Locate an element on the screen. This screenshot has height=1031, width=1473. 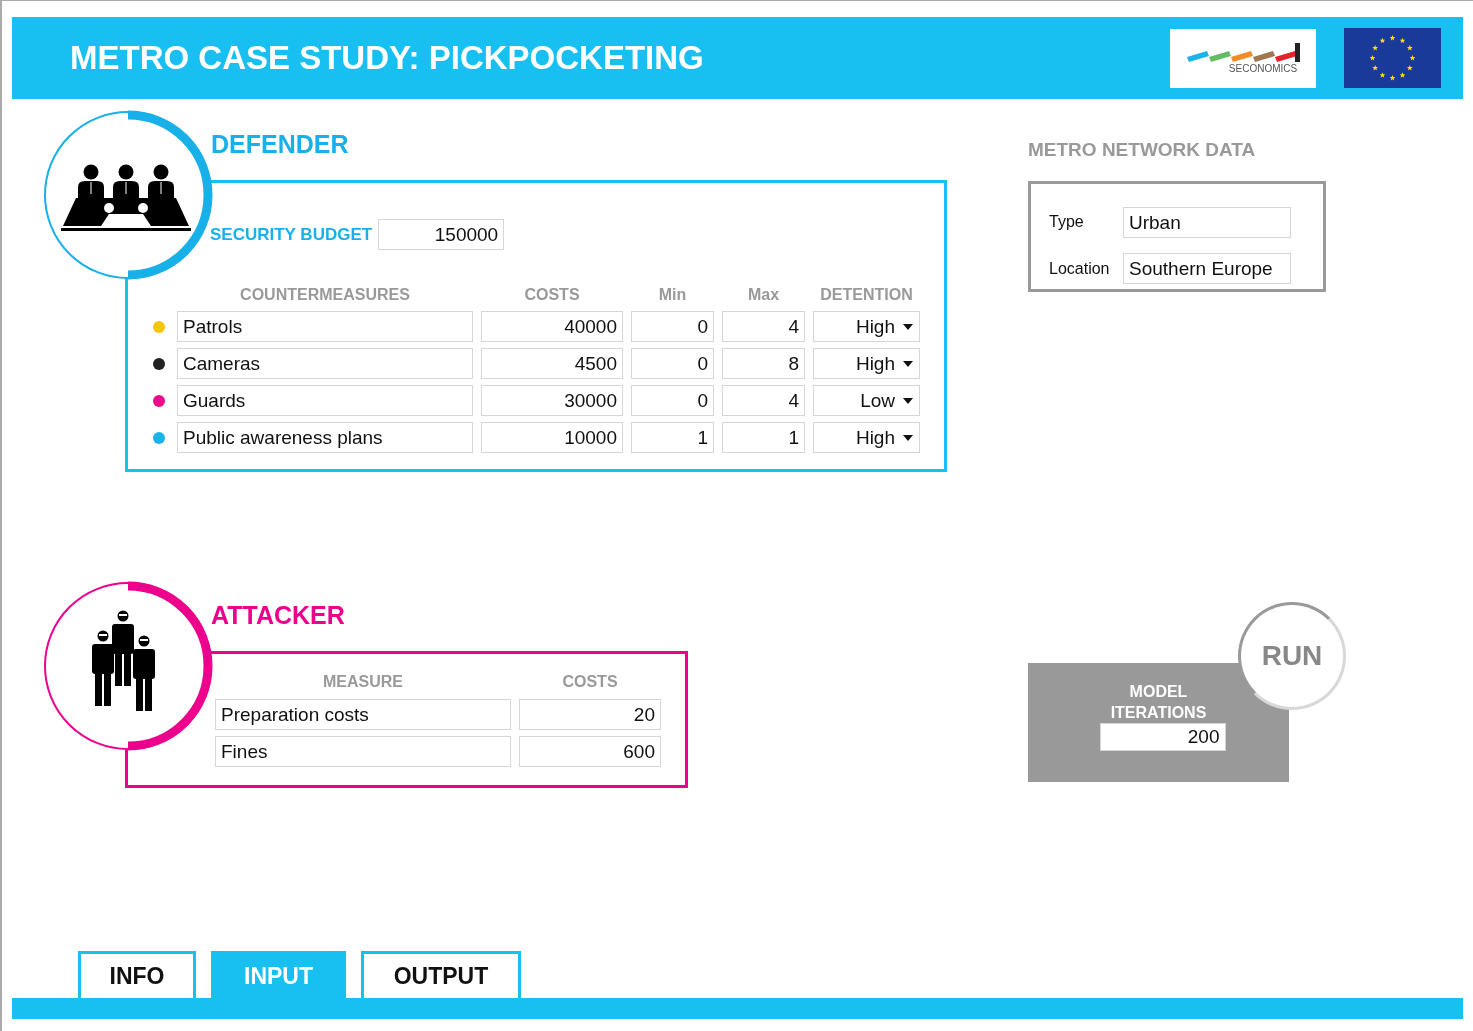
cost-field: 40000 is located at coordinates (552, 326).